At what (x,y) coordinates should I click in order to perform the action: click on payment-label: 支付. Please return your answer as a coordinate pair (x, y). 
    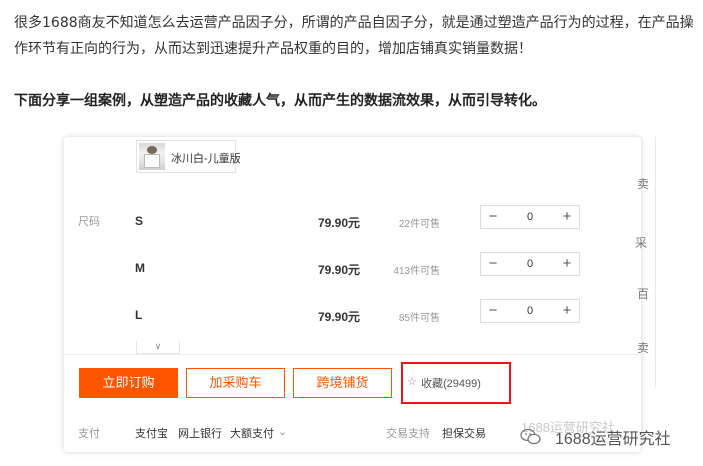
    Looking at the image, I should click on (89, 434).